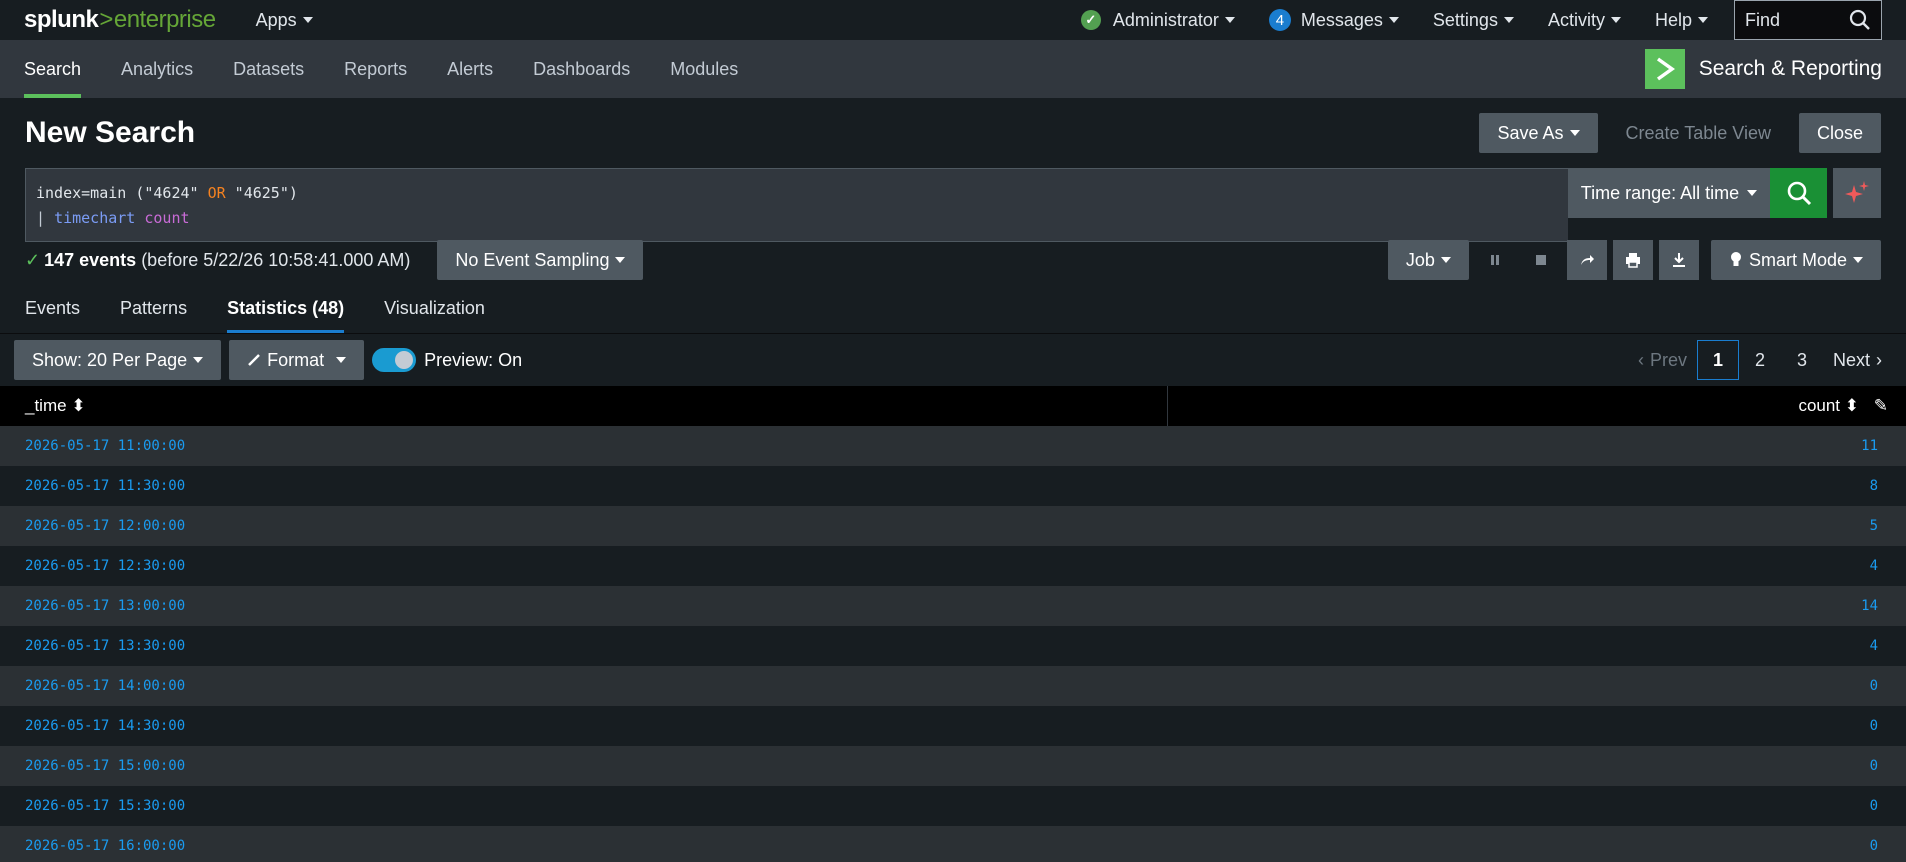 The width and height of the screenshot is (1906, 862). What do you see at coordinates (1795, 260) in the screenshot?
I see `search-mode-dropdown: Smart Mode` at bounding box center [1795, 260].